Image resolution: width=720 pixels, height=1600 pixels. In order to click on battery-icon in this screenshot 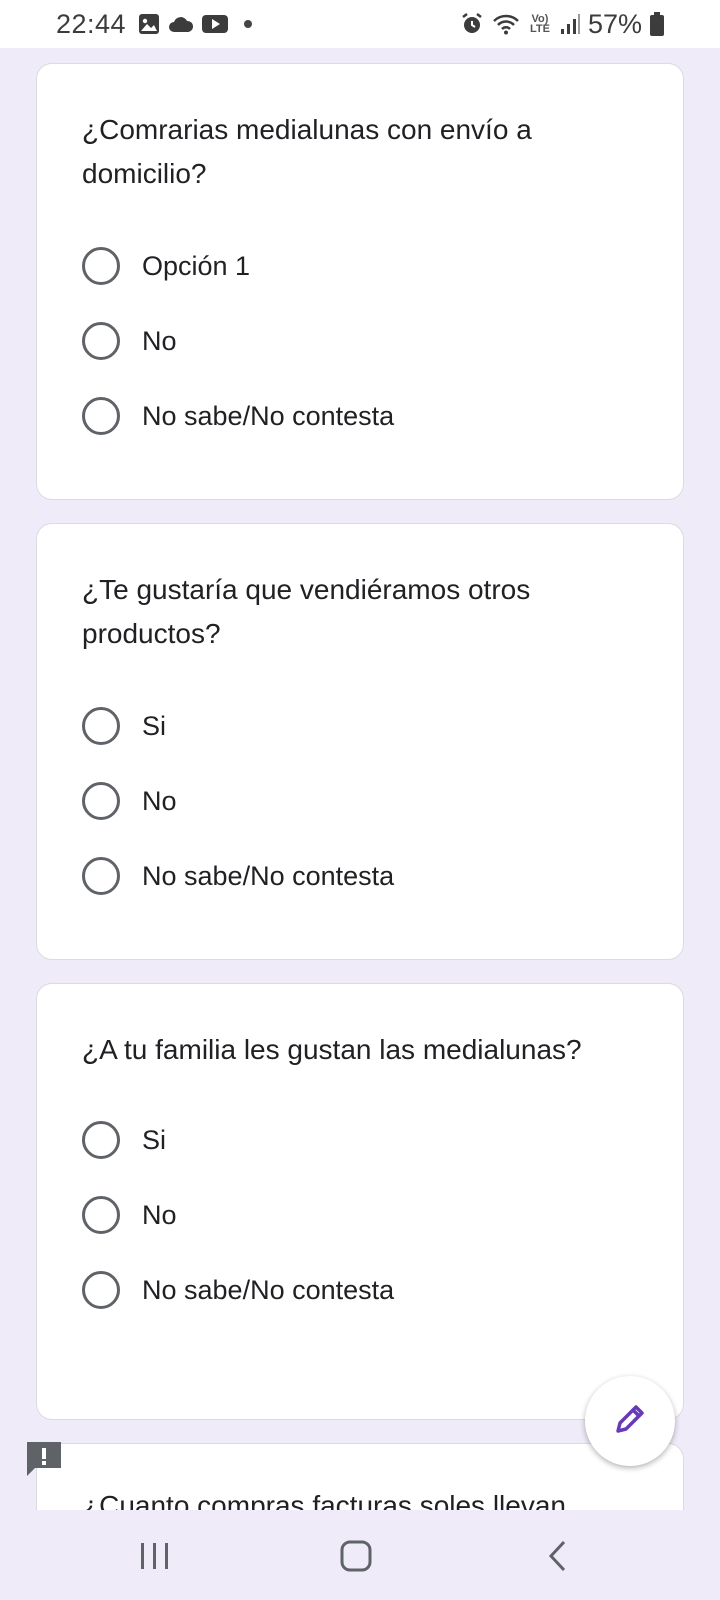, I will do `click(657, 24)`.